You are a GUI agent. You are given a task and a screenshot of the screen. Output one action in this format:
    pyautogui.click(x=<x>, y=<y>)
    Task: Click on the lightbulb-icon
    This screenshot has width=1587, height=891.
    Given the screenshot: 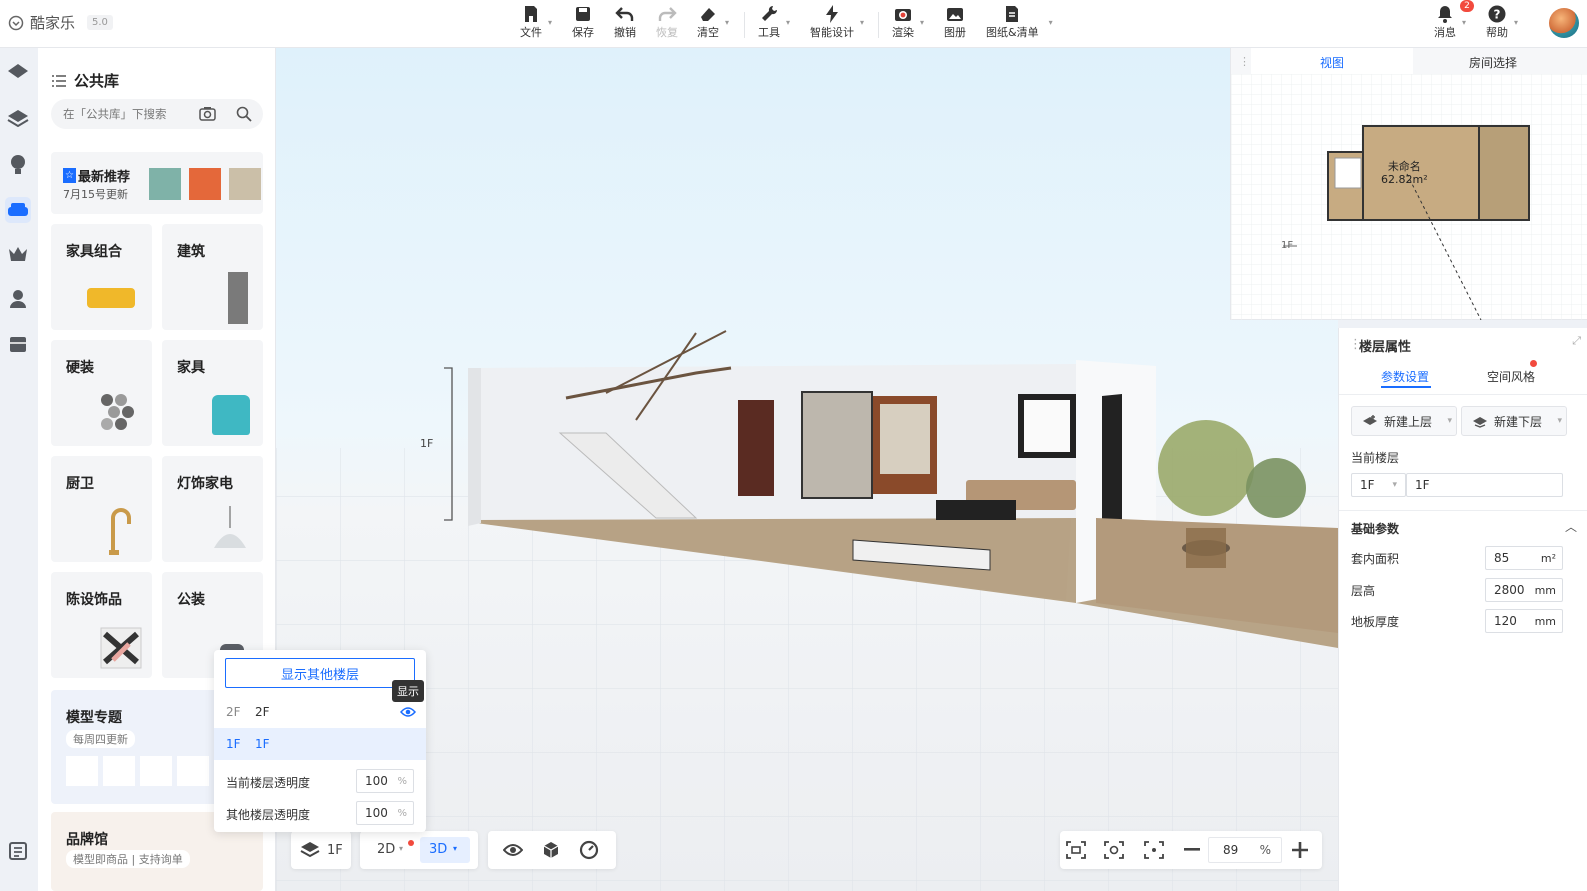 What is the action you would take?
    pyautogui.click(x=18, y=165)
    